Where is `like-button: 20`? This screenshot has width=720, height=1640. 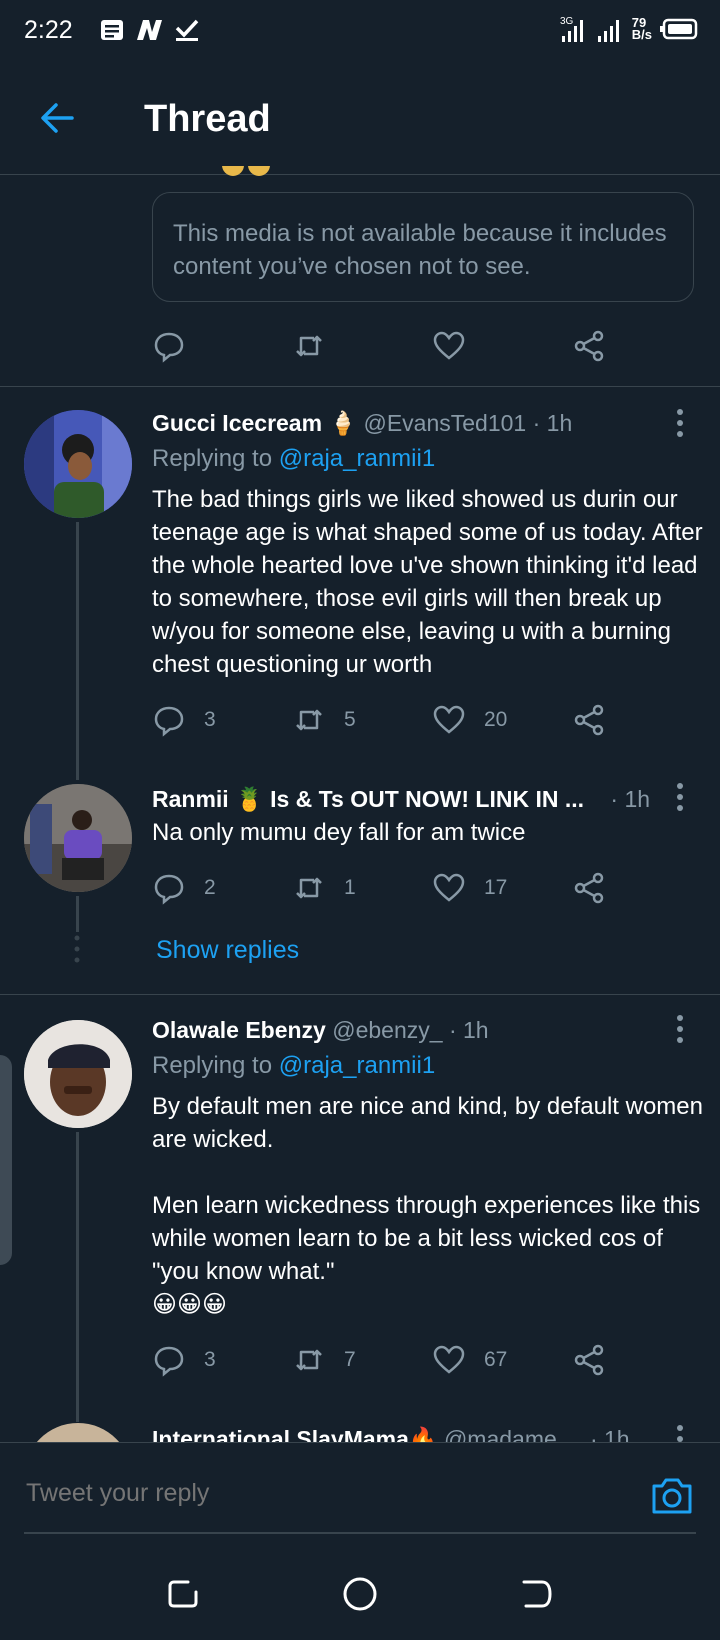
like-button: 20 is located at coordinates (469, 720).